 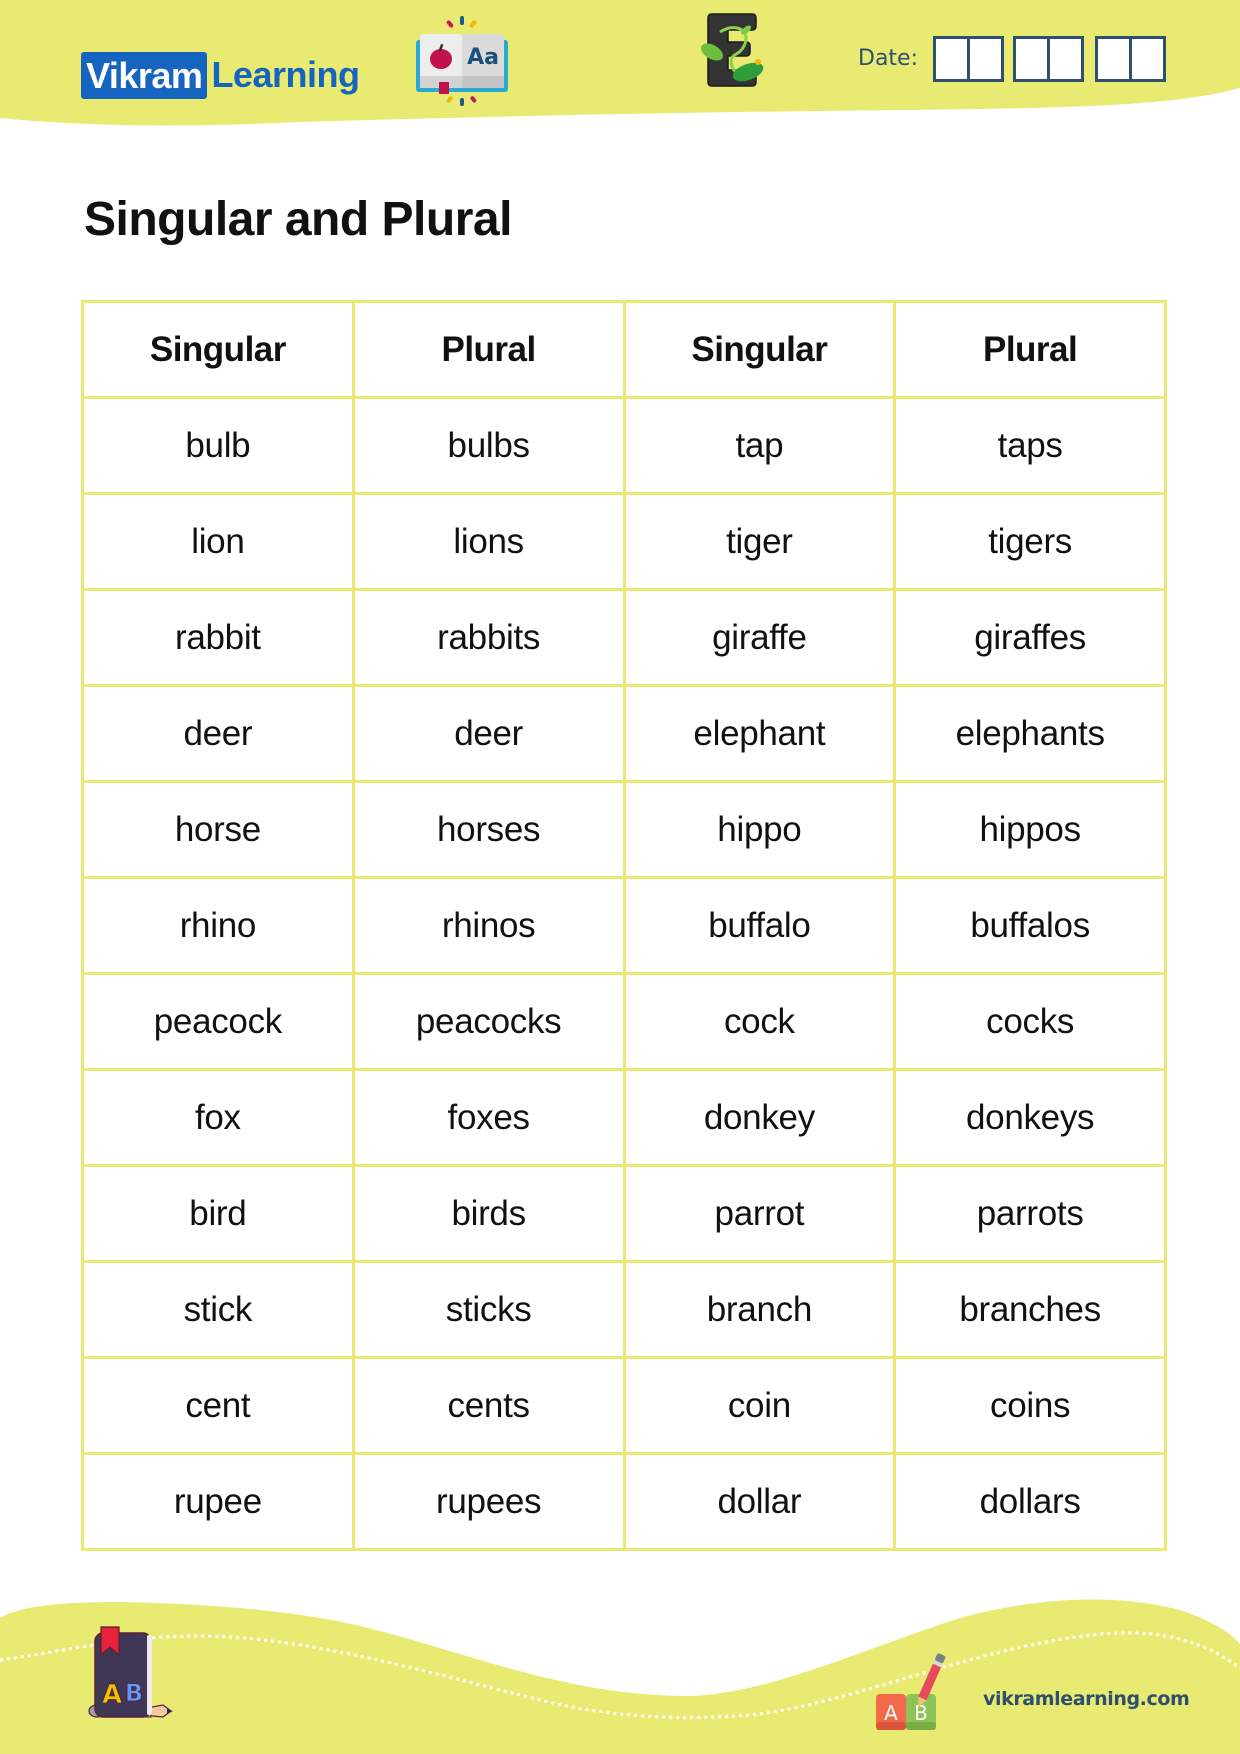 What do you see at coordinates (218, 733) in the screenshot?
I see `cell-singular-1: deer` at bounding box center [218, 733].